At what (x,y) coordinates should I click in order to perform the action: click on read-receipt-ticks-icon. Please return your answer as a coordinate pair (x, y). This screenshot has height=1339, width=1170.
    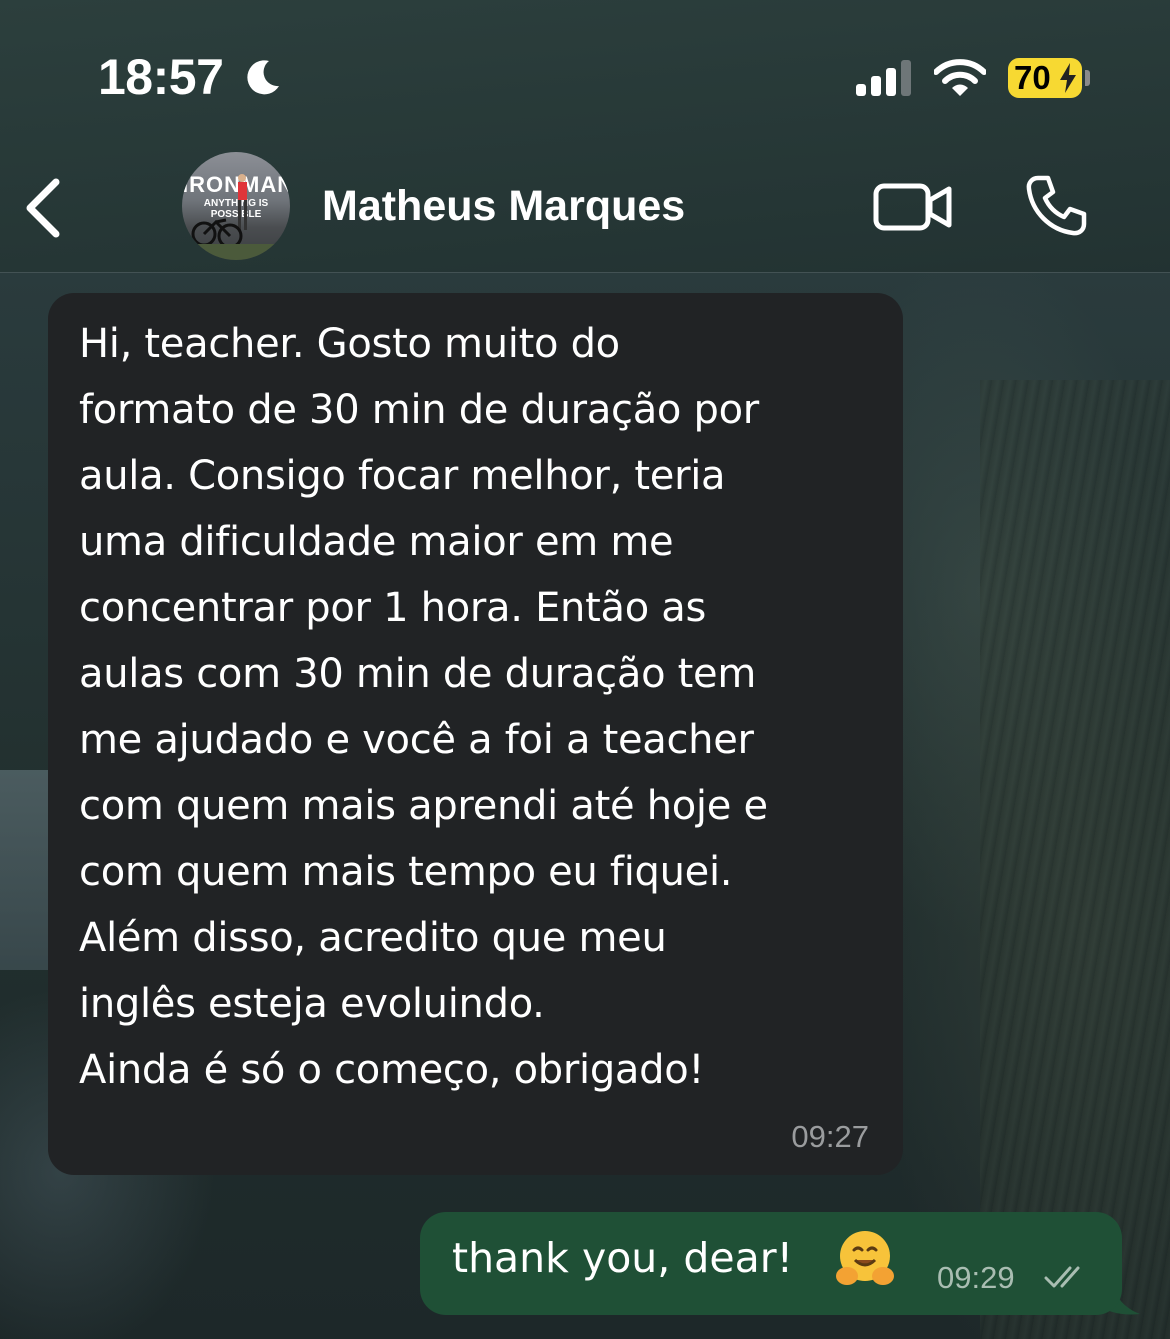
    Looking at the image, I should click on (1062, 1277).